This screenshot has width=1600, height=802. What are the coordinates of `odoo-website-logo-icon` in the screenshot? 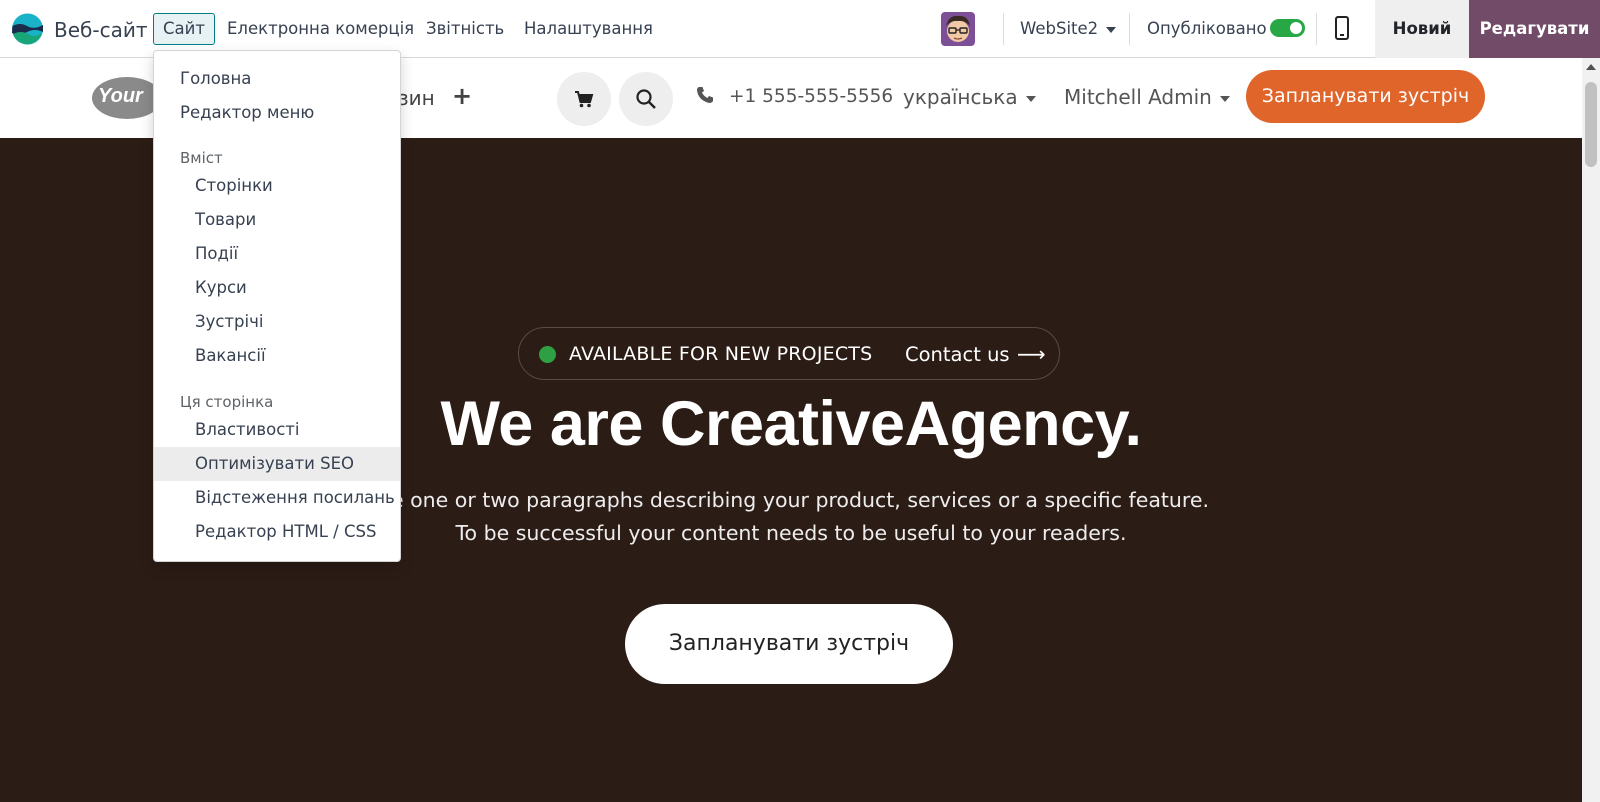 It's located at (27, 29).